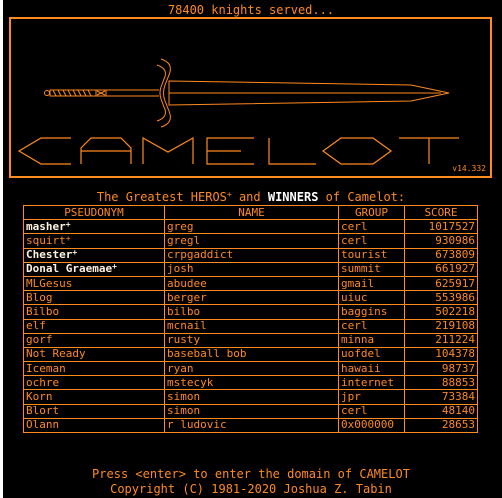 The height and width of the screenshot is (498, 502). Describe the element at coordinates (441, 326) in the screenshot. I see `score-cell: 219108` at that location.